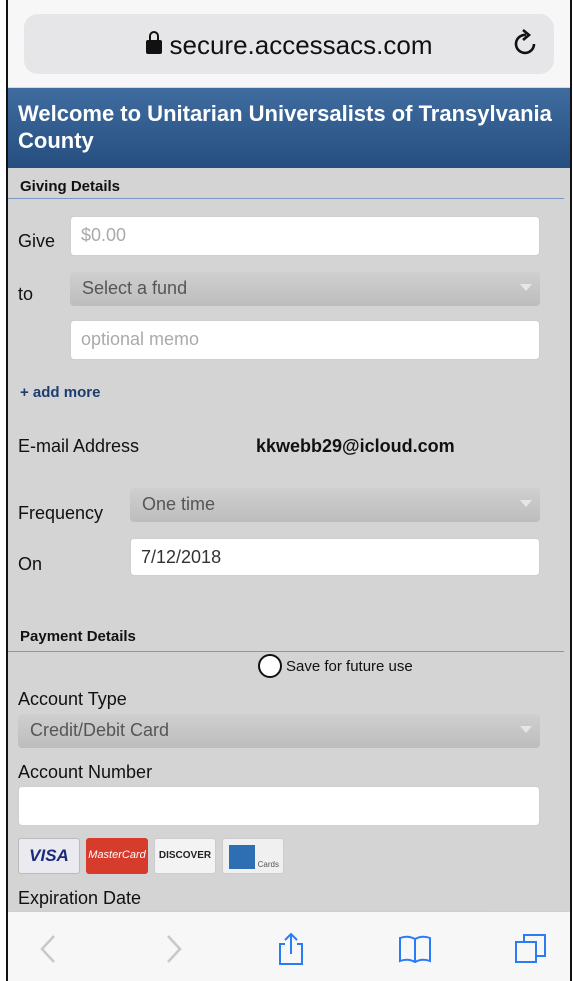 The height and width of the screenshot is (981, 573). Describe the element at coordinates (253, 856) in the screenshot. I see `amex-logo: Cards` at that location.